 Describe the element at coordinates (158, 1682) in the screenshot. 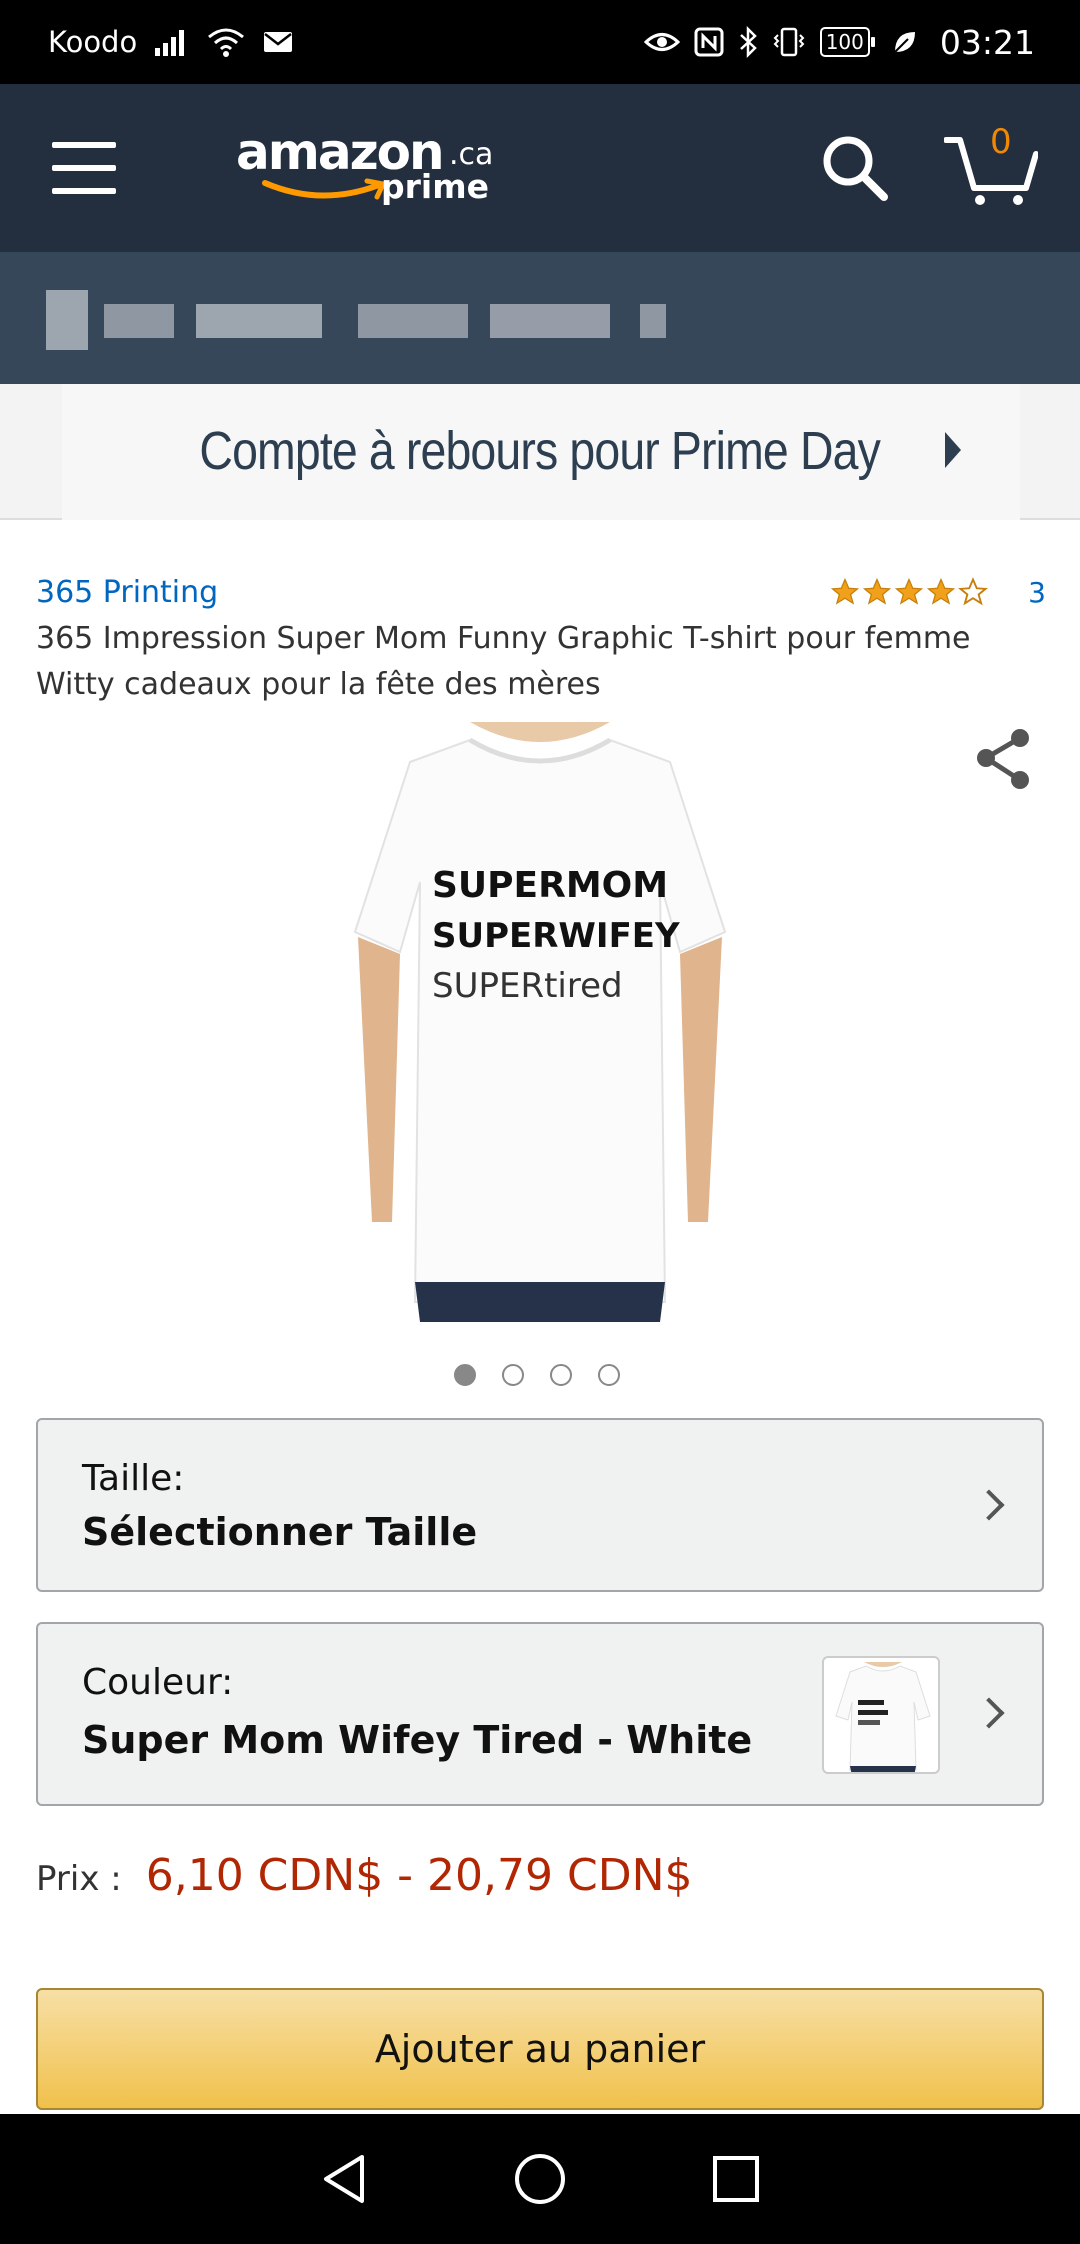

I see `color-label: Couleur:` at that location.